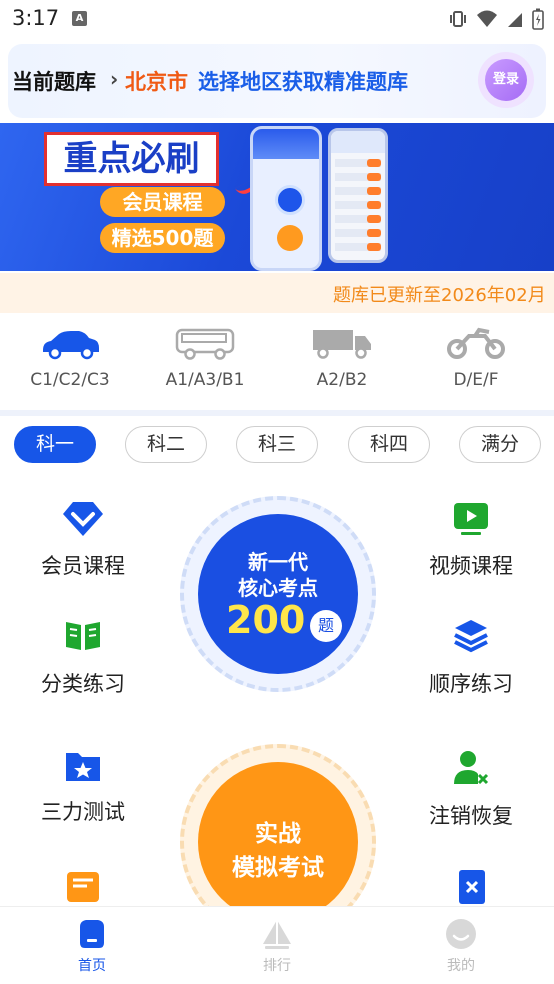 The image size is (554, 984). I want to click on core-line1: 新一代, so click(278, 562).